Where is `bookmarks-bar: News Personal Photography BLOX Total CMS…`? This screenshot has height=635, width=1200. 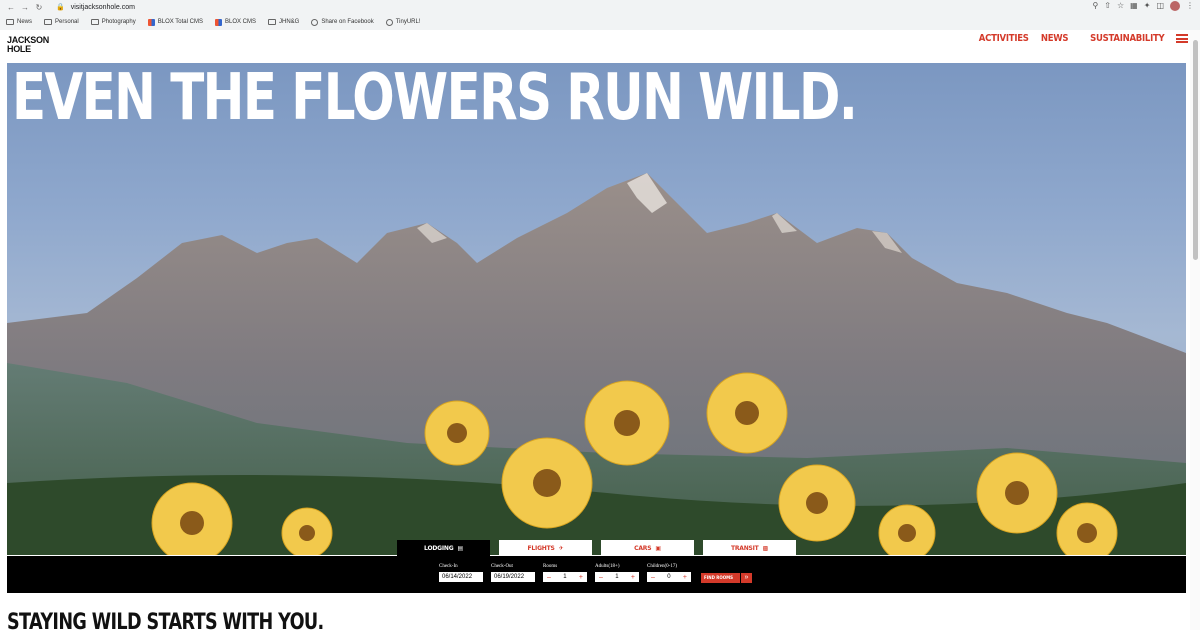 bookmarks-bar: News Personal Photography BLOX Total CMS… is located at coordinates (600, 22).